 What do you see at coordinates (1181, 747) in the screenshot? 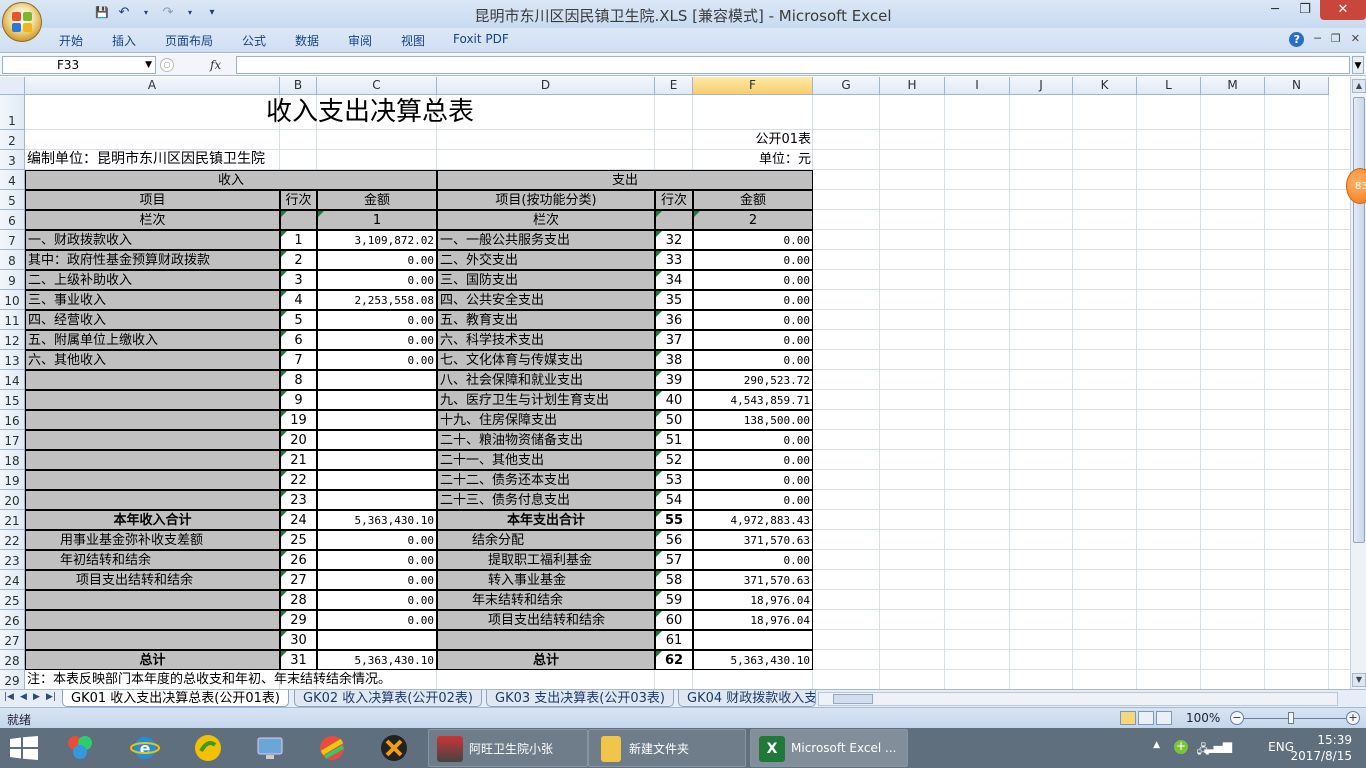
I see `tray-plus-icon: +` at bounding box center [1181, 747].